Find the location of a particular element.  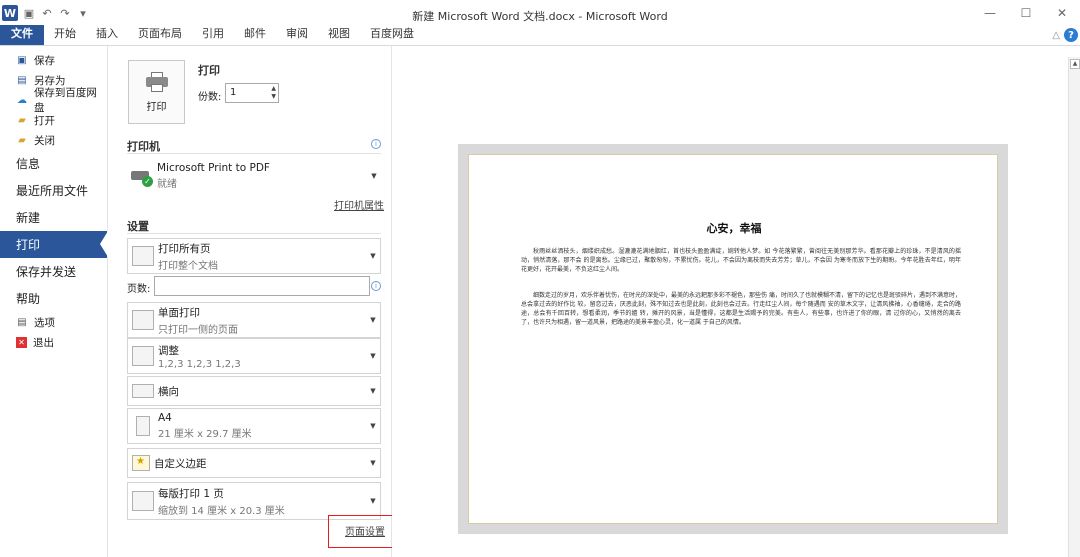

collate-dropdown: 调整 1,2,3 1,2,3 1,2,3 ▼ is located at coordinates (254, 356).